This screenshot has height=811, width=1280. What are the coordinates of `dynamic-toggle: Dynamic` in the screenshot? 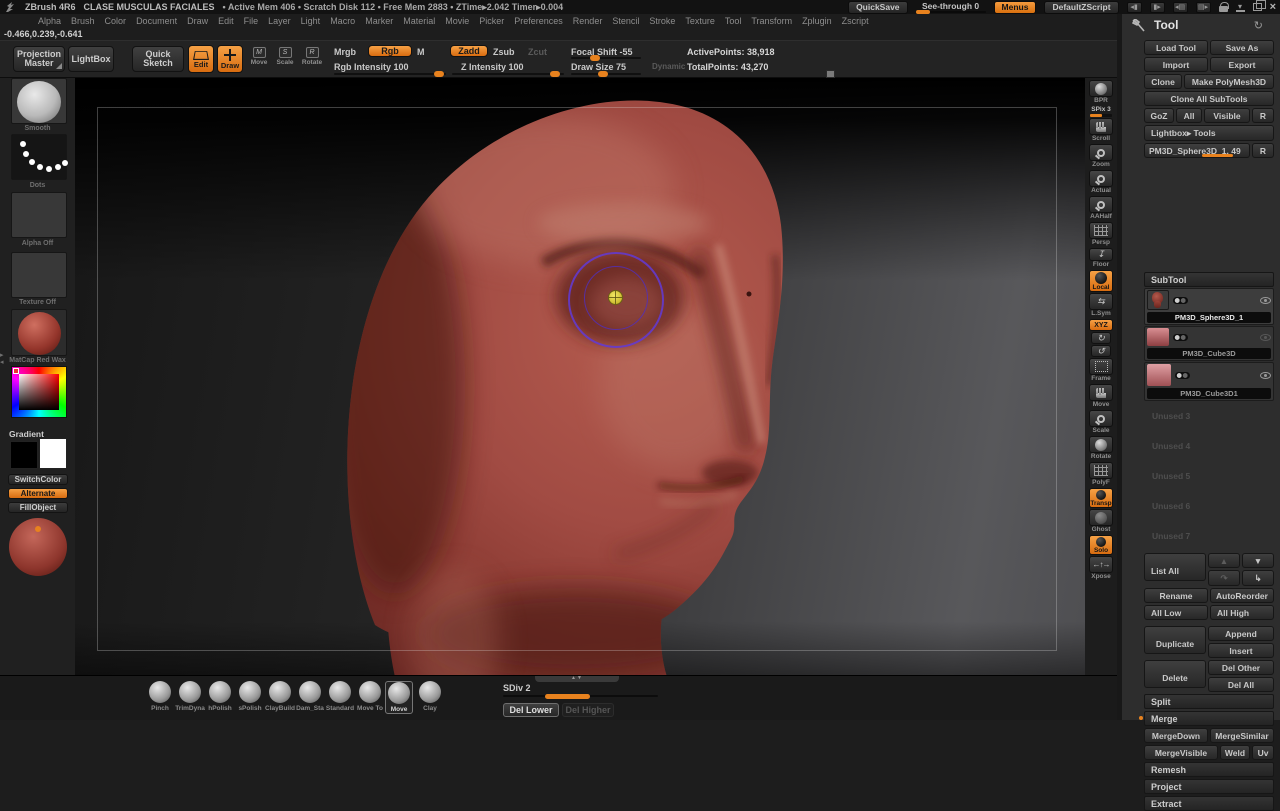 It's located at (668, 66).